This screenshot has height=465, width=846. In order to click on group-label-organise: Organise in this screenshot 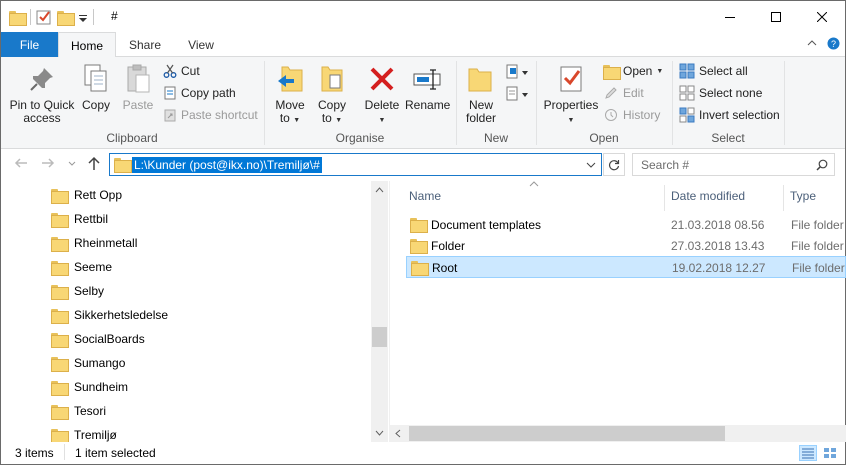, I will do `click(360, 138)`.